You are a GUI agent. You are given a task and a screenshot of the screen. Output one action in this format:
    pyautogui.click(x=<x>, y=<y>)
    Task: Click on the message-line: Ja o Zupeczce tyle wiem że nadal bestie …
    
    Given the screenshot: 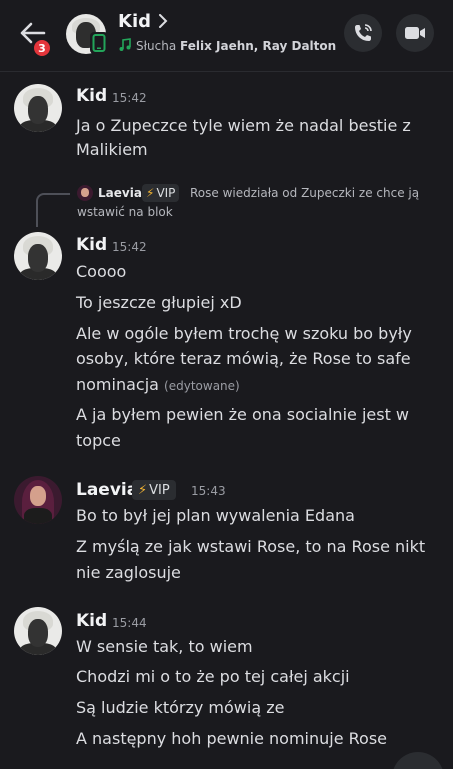 What is the action you would take?
    pyautogui.click(x=243, y=125)
    